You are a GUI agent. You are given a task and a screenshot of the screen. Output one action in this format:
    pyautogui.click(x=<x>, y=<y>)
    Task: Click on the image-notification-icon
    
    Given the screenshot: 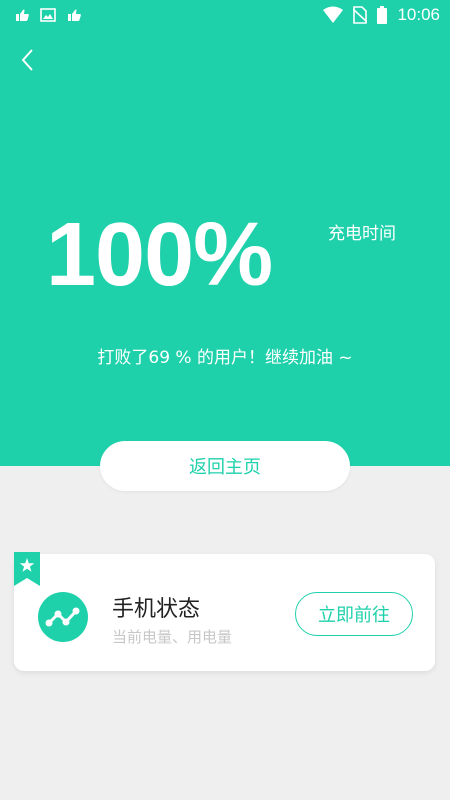 What is the action you would take?
    pyautogui.click(x=48, y=15)
    